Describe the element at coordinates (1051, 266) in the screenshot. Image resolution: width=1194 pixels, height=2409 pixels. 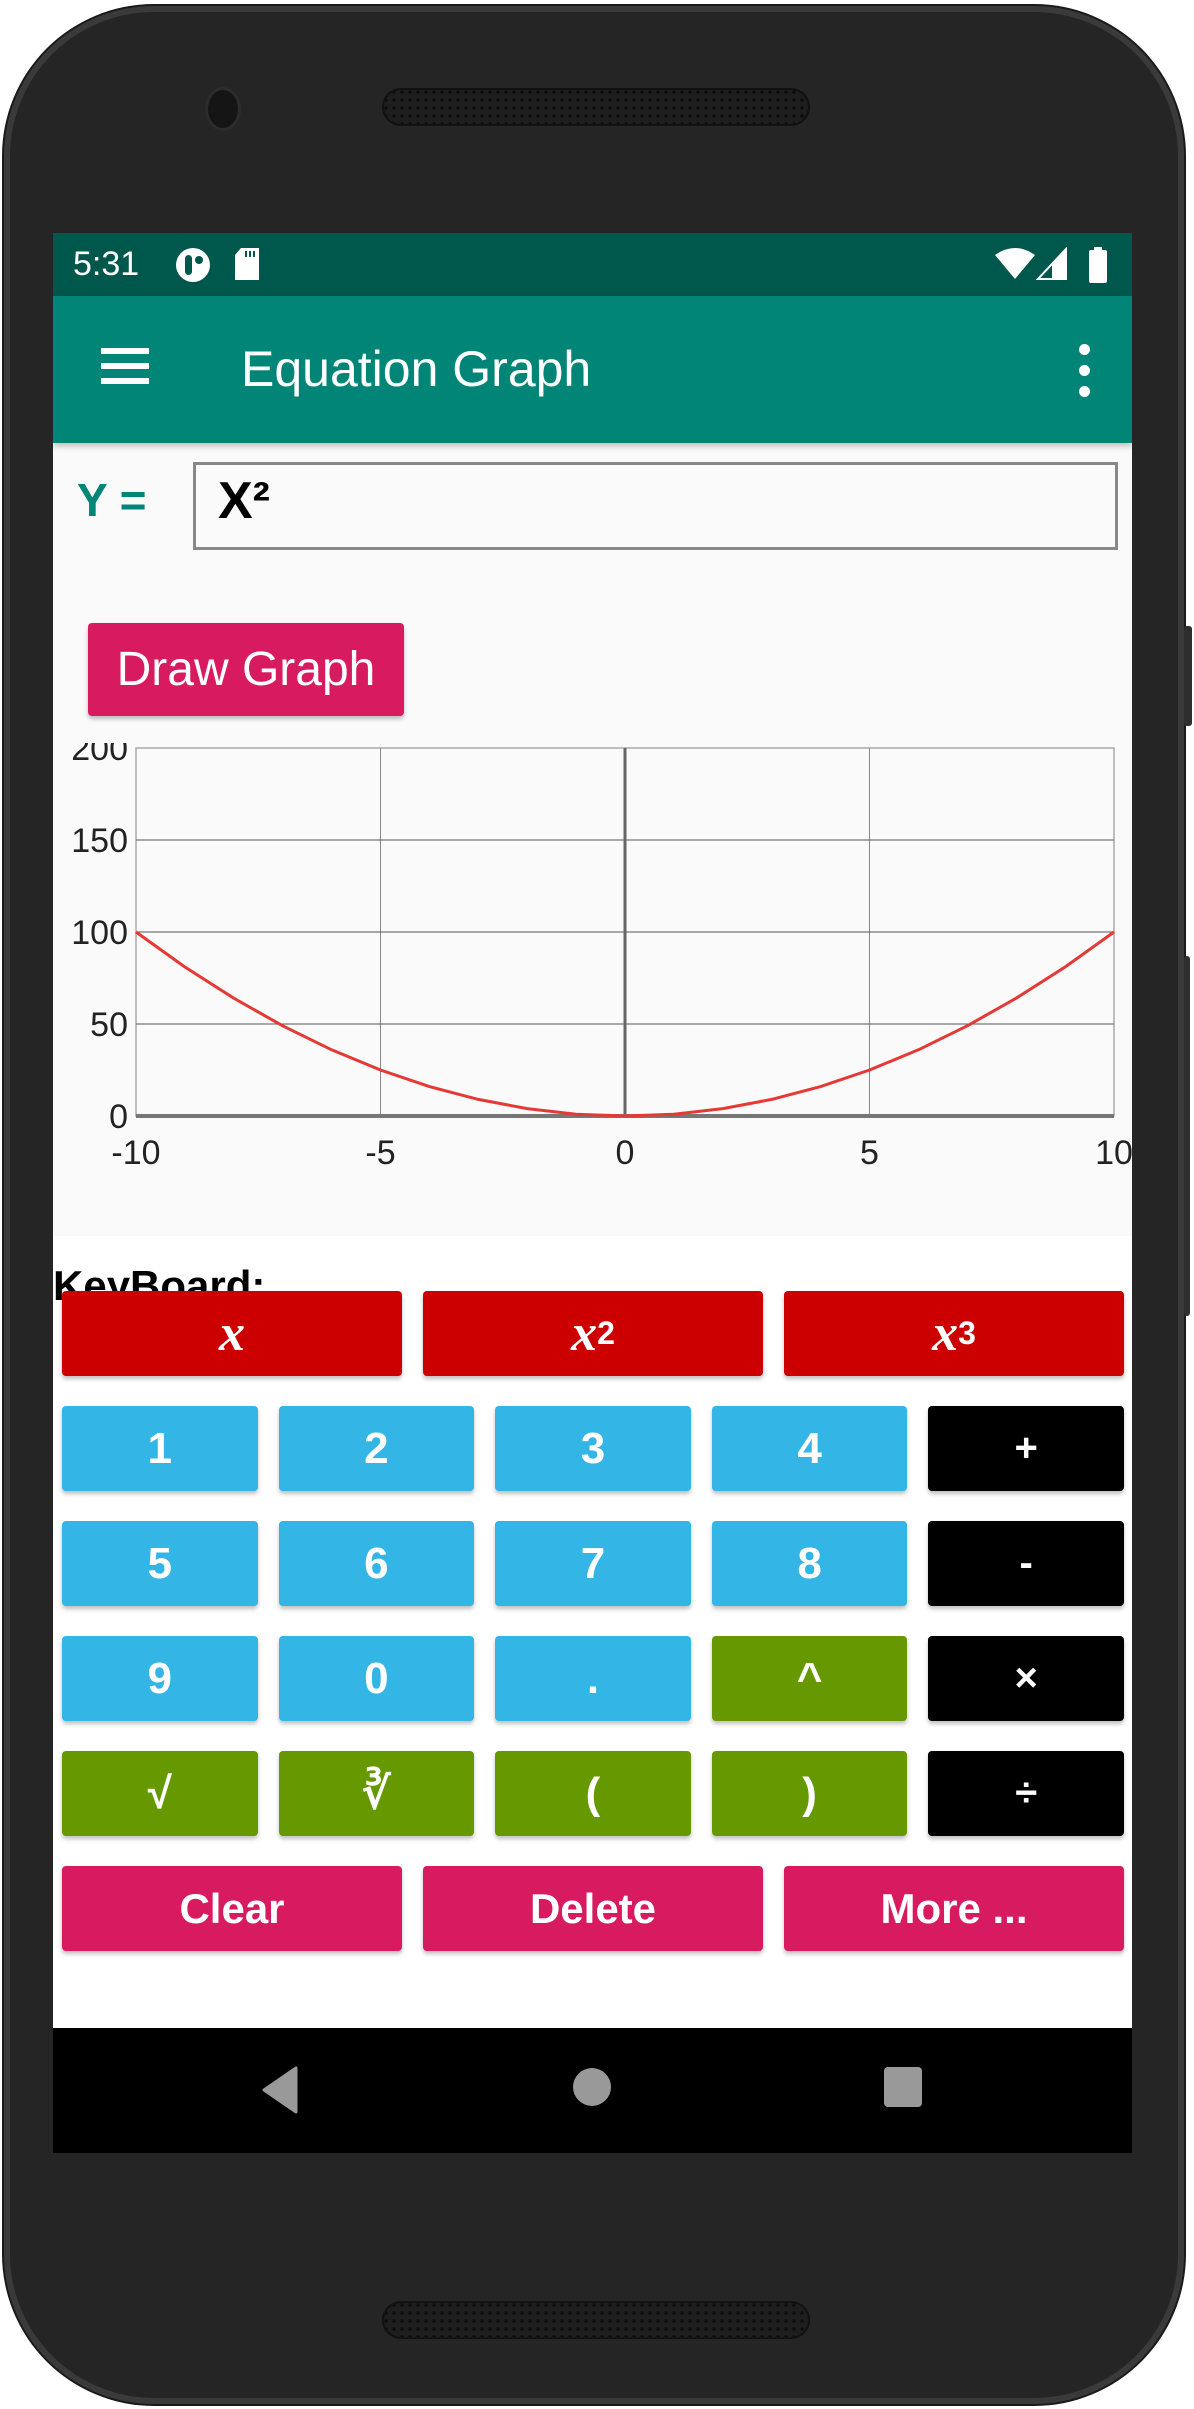
I see `signal-icon` at that location.